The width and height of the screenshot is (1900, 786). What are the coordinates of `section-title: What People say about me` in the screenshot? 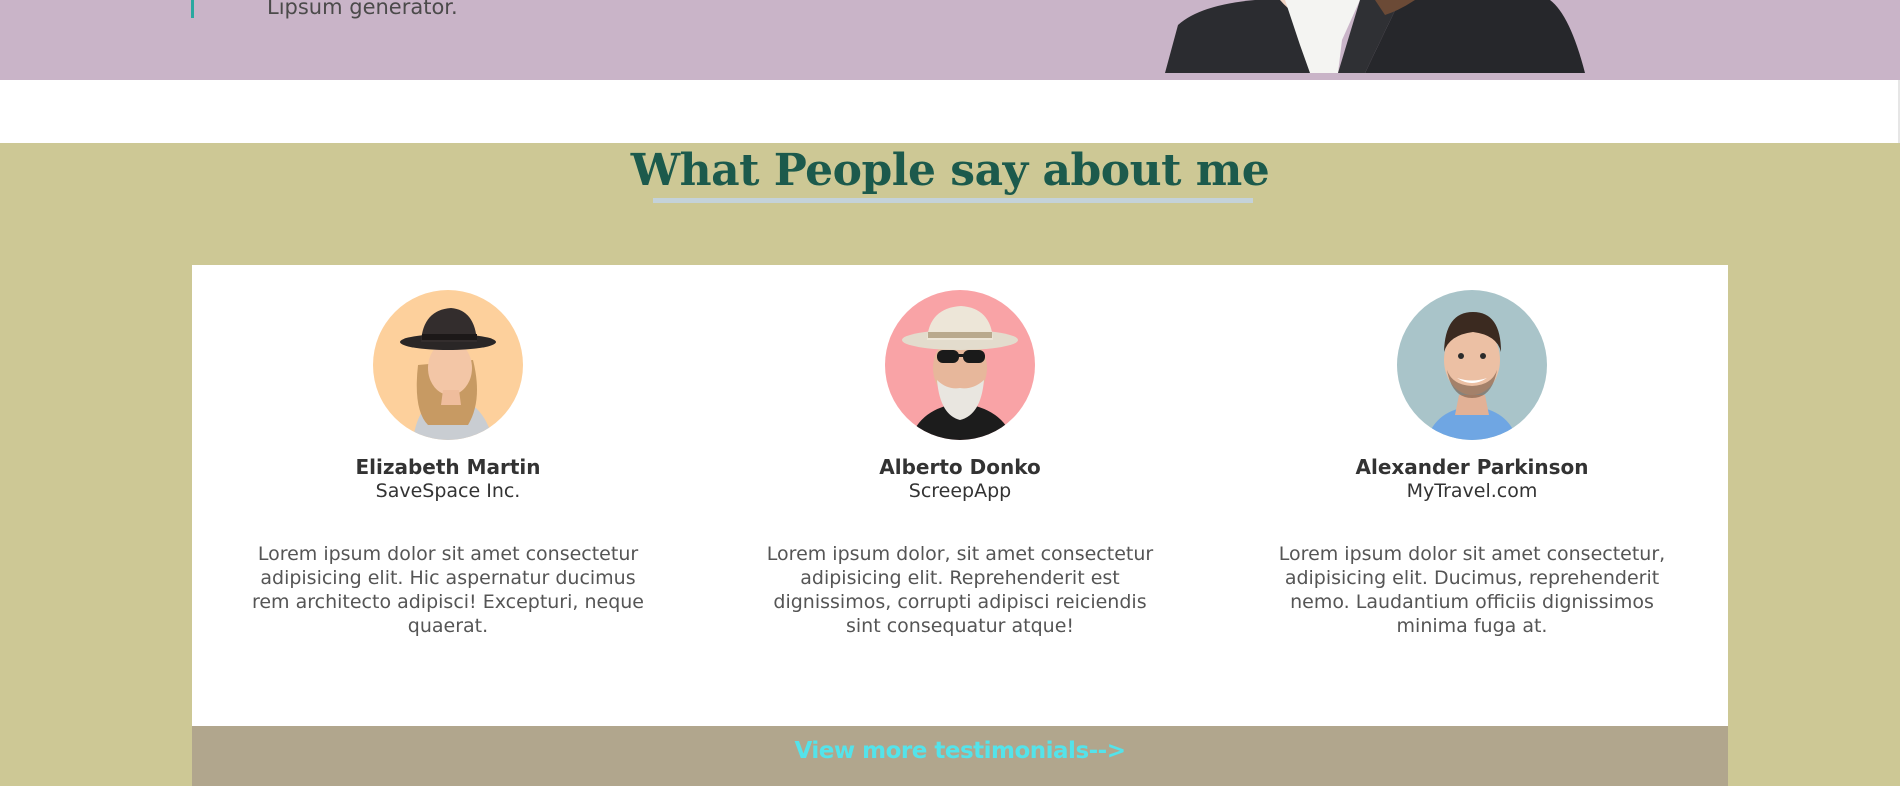 It's located at (950, 170).